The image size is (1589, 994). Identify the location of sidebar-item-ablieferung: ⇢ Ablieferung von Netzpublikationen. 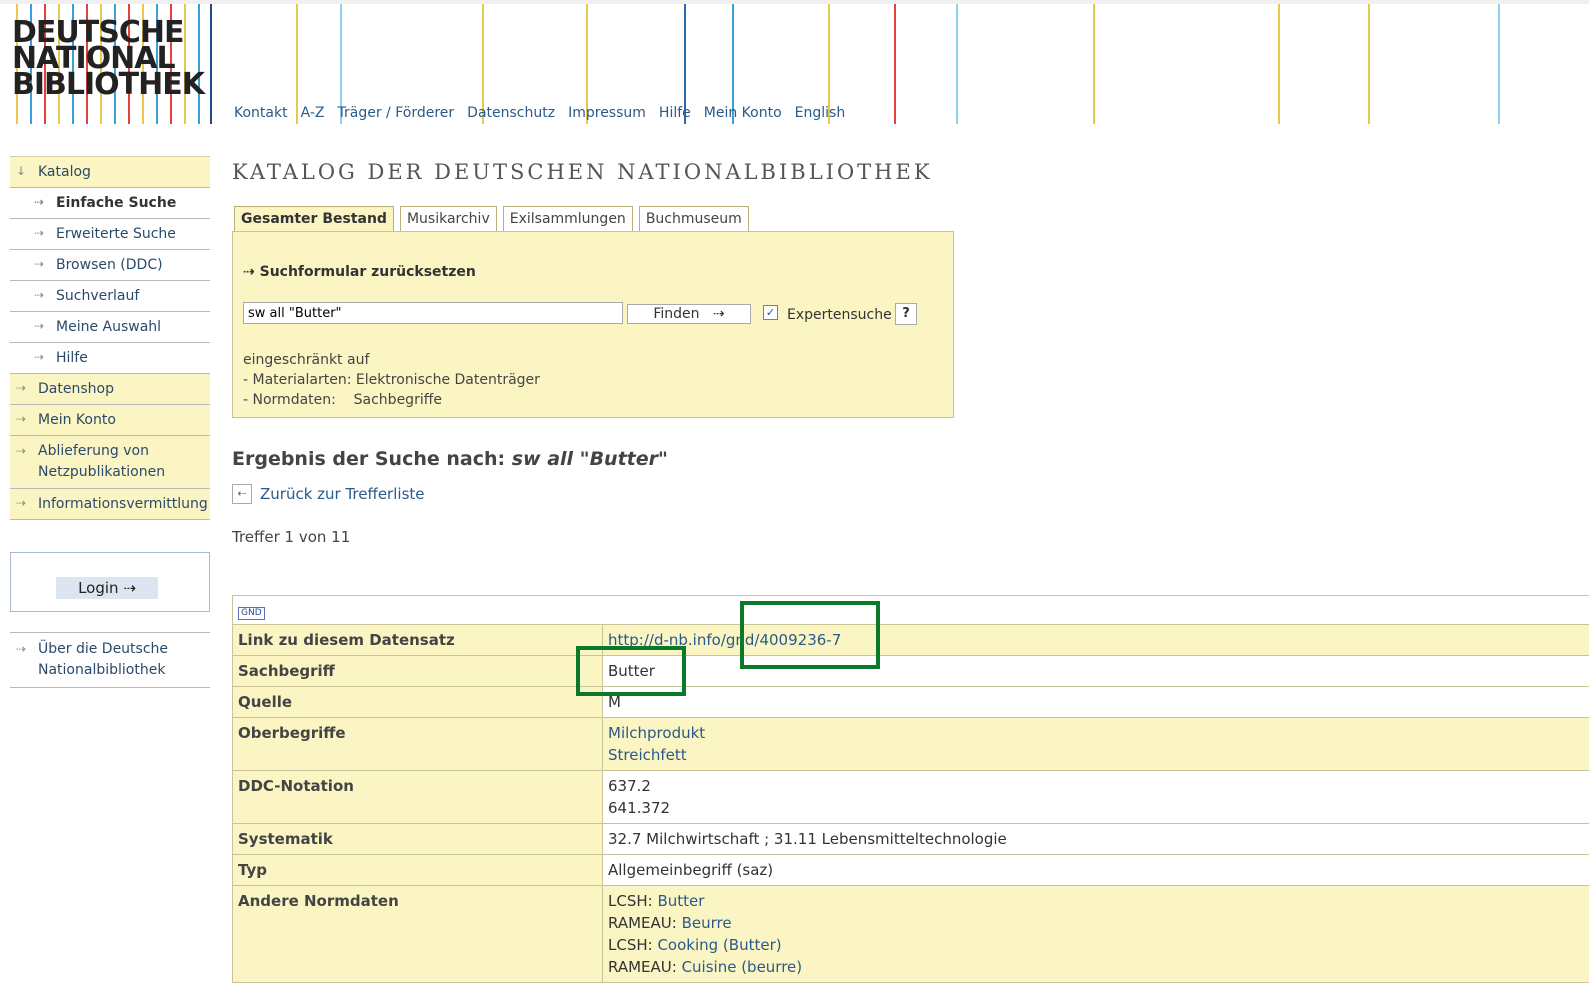
(110, 462).